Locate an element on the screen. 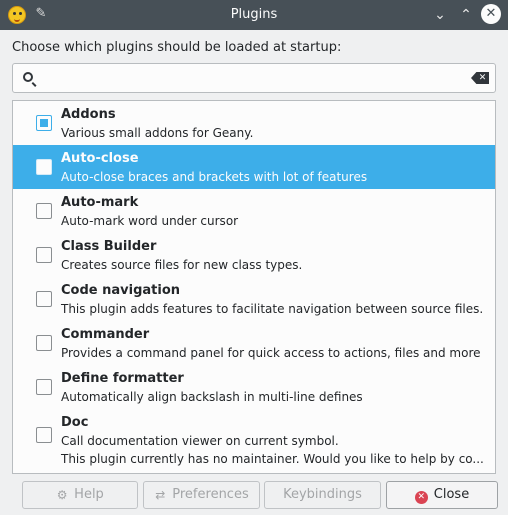 The width and height of the screenshot is (508, 515). plugin-name: Doc is located at coordinates (75, 422).